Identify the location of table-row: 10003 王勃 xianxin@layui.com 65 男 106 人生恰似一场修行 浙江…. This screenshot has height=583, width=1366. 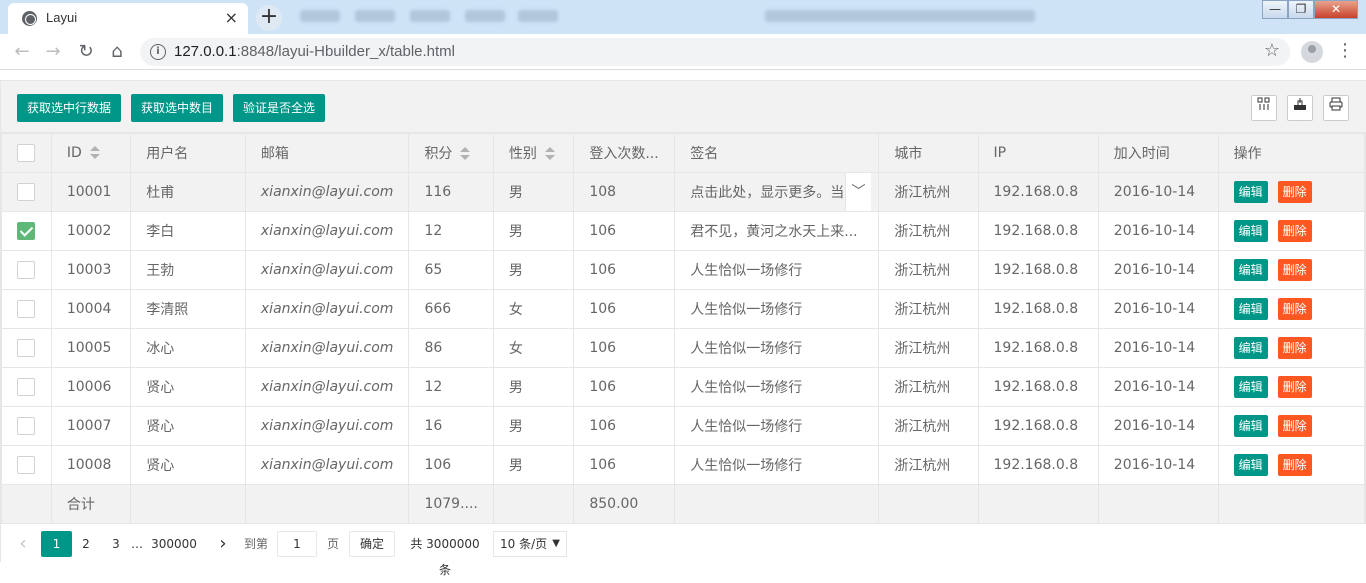
(683, 270).